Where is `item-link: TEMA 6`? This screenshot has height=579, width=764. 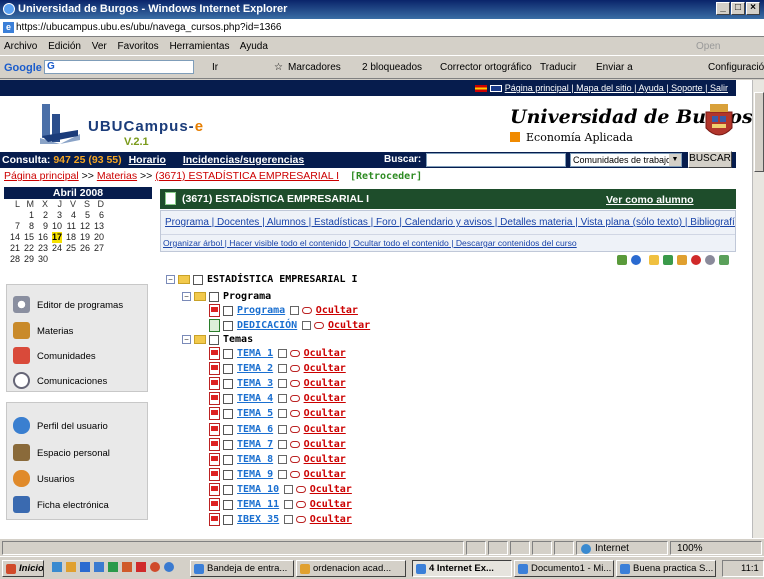 item-link: TEMA 6 is located at coordinates (255, 429).